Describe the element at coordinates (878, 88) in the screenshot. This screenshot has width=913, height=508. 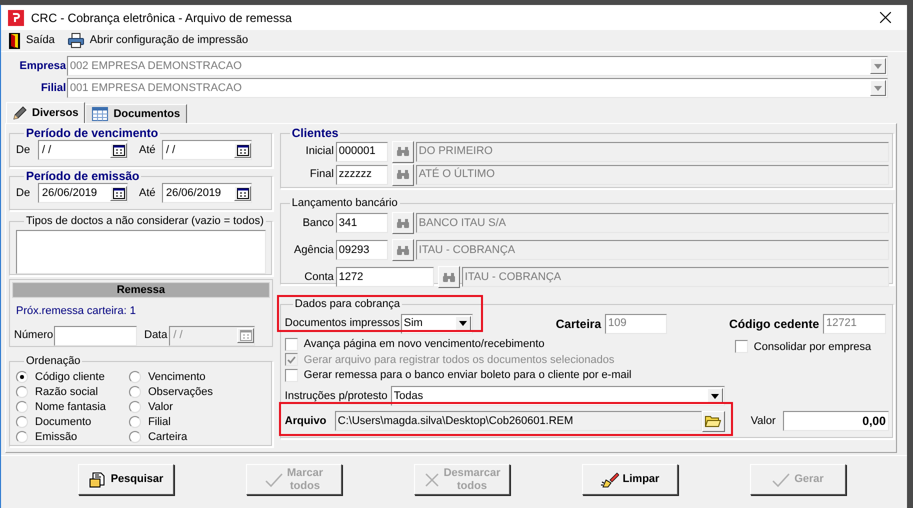
I see `caret-icon` at that location.